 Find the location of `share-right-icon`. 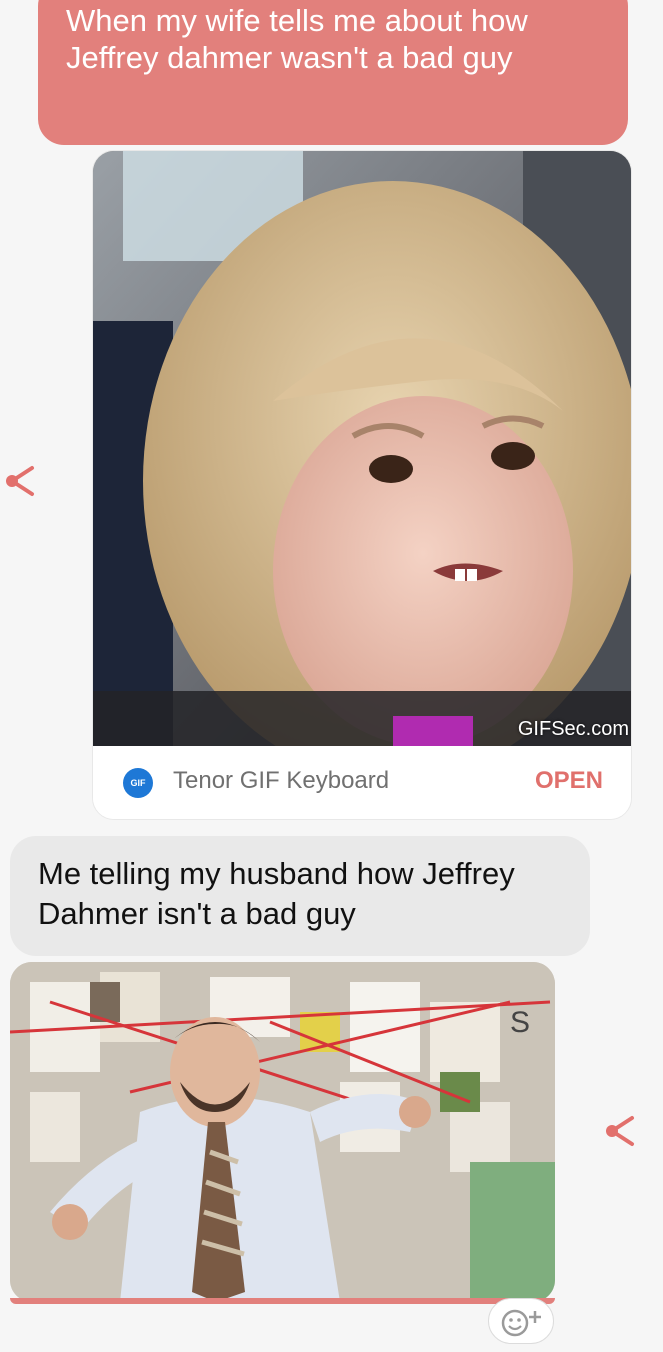

share-right-icon is located at coordinates (620, 1131).